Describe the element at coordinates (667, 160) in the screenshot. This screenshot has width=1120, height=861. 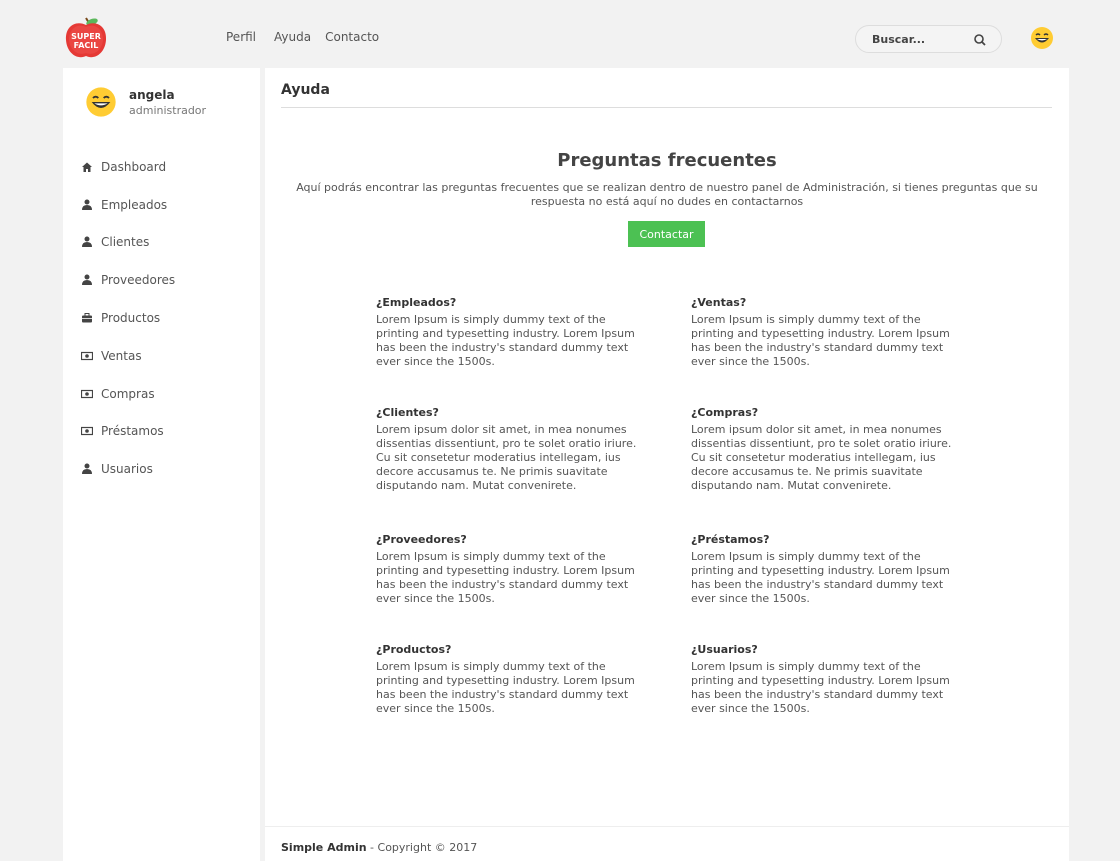
I see `faq-heading: Preguntas frecuentes` at that location.